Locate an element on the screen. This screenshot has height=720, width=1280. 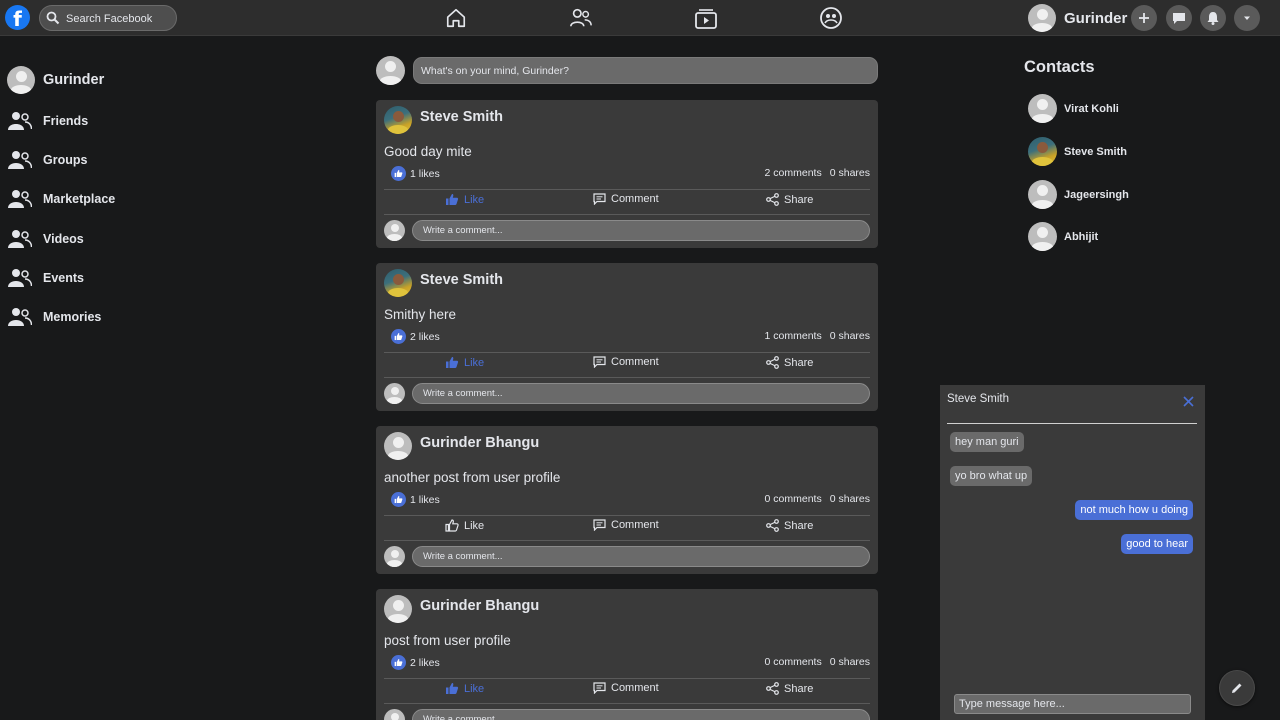
search-input is located at coordinates (118, 18).